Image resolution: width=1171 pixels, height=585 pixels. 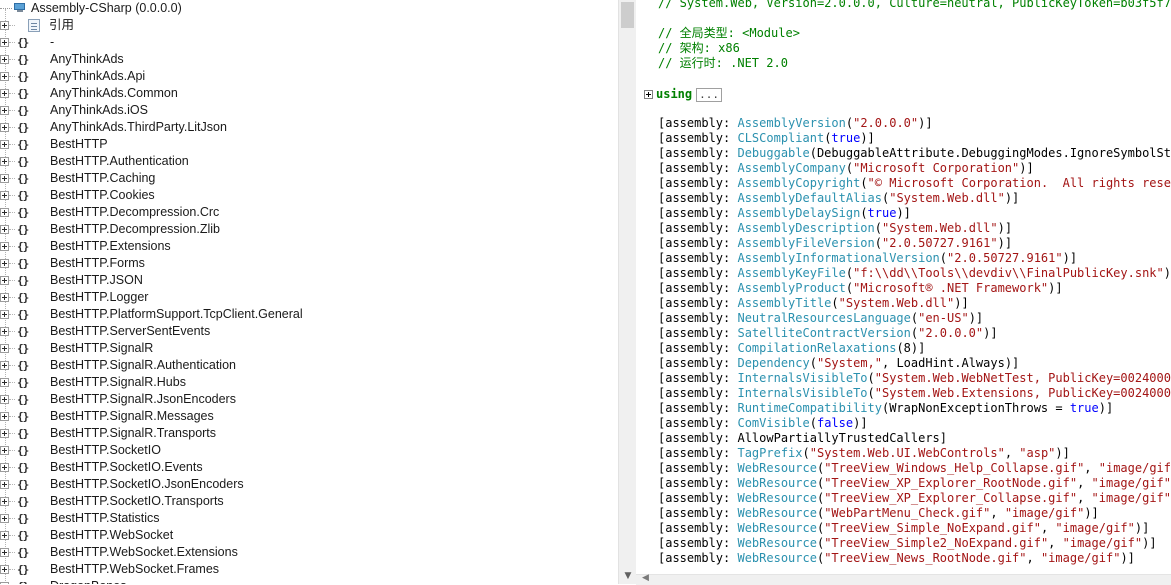 I want to click on tree-vertical-scrollbar: ▼, so click(x=627, y=292).